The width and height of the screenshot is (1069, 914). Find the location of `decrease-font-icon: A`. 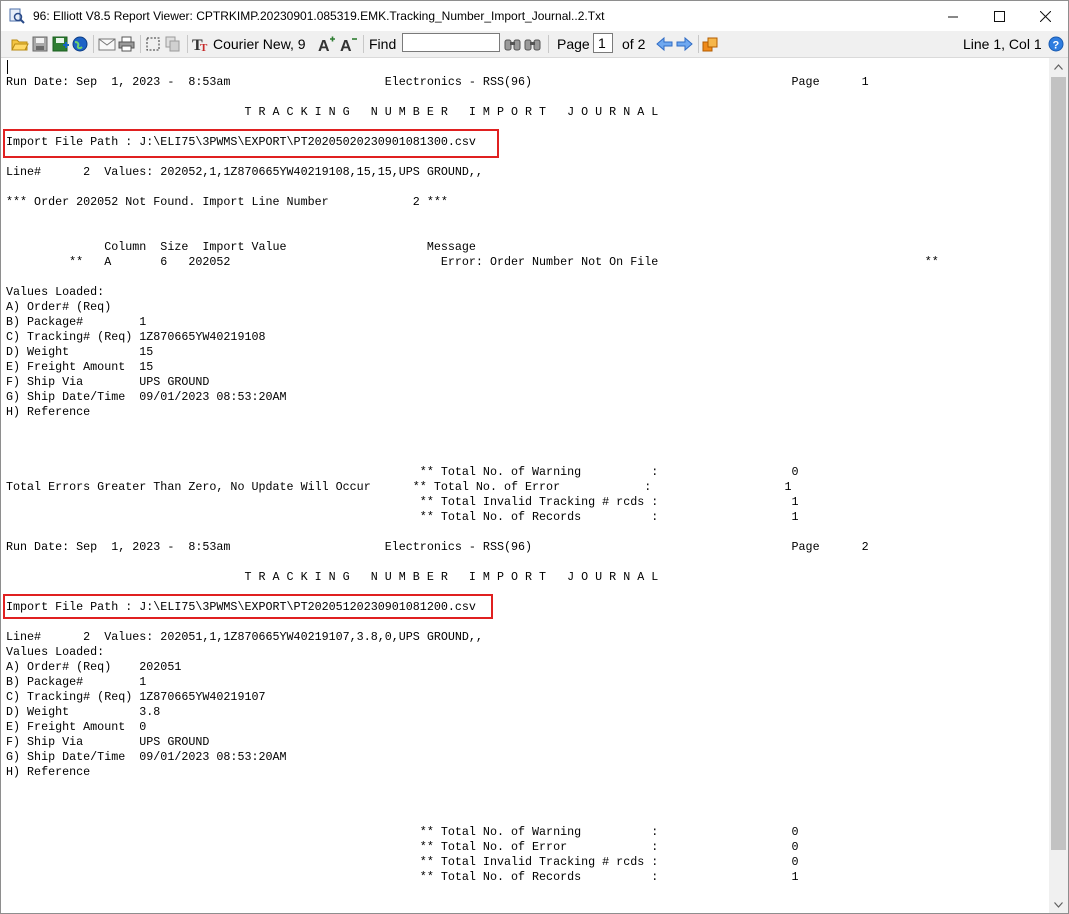

decrease-font-icon: A is located at coordinates (348, 45).